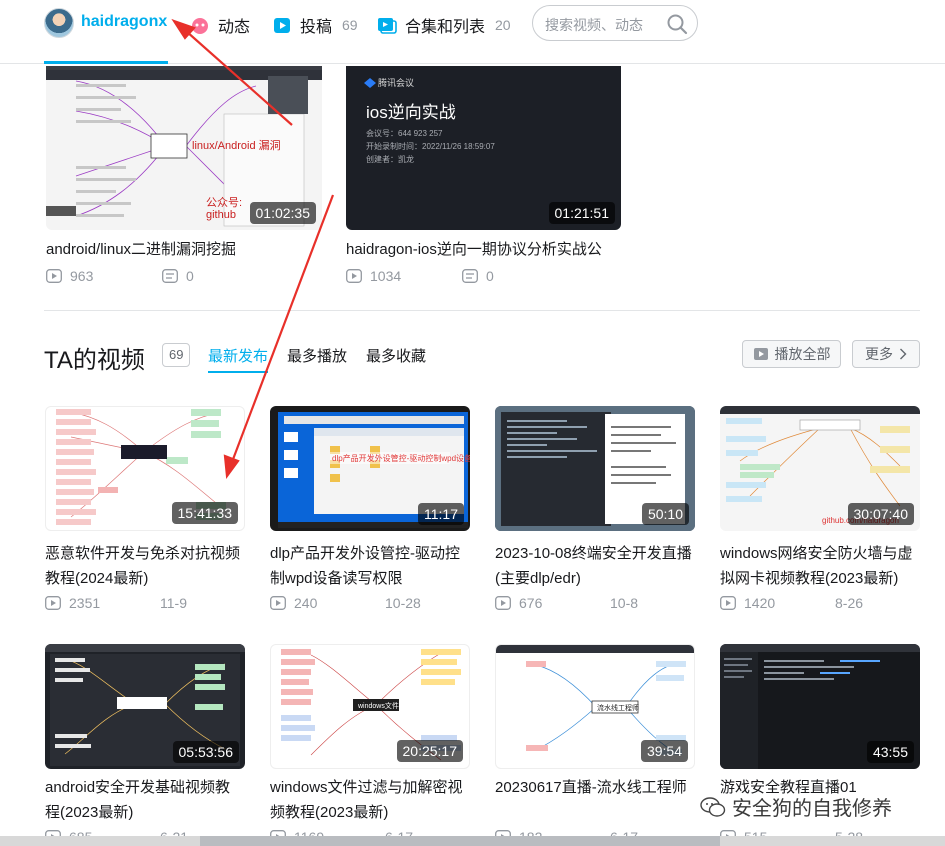 The height and width of the screenshot is (846, 945). Describe the element at coordinates (665, 514) in the screenshot. I see `video-duration: 50:10` at that location.